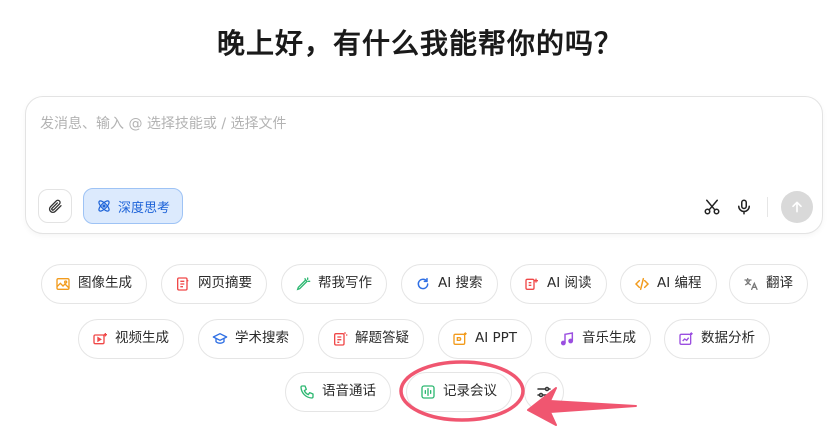 This screenshot has width=840, height=434. I want to click on chip-label: 帮我写作, so click(345, 283).